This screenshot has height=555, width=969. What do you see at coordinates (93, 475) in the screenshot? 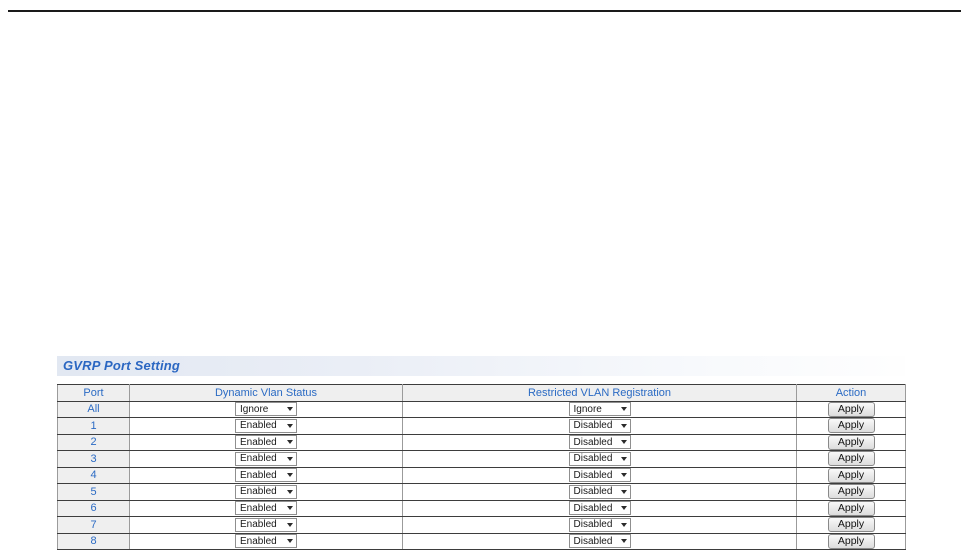
I see `port-label: 4` at bounding box center [93, 475].